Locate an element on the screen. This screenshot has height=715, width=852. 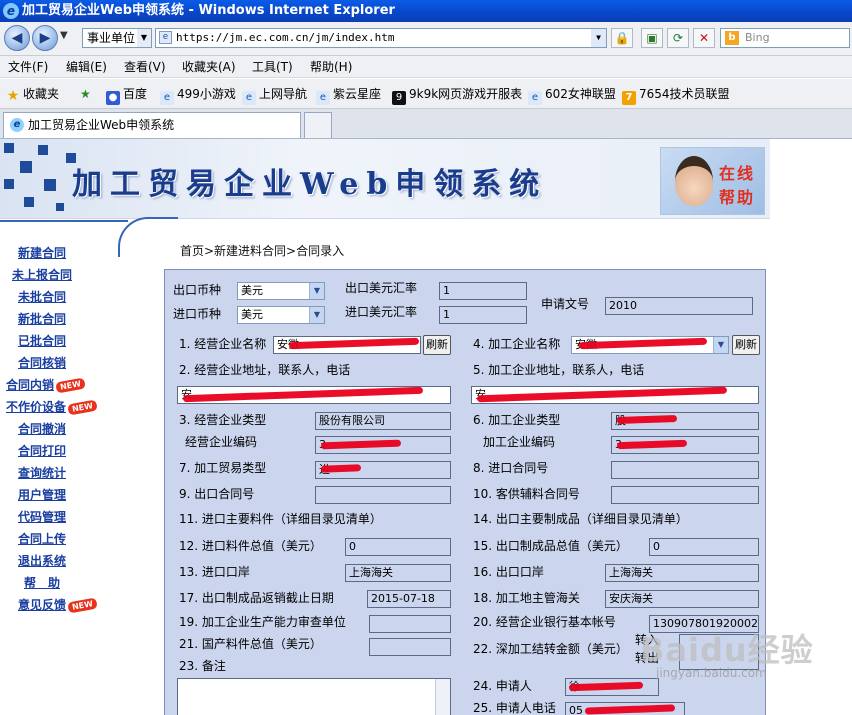
forward-button: ▶ is located at coordinates (45, 38).